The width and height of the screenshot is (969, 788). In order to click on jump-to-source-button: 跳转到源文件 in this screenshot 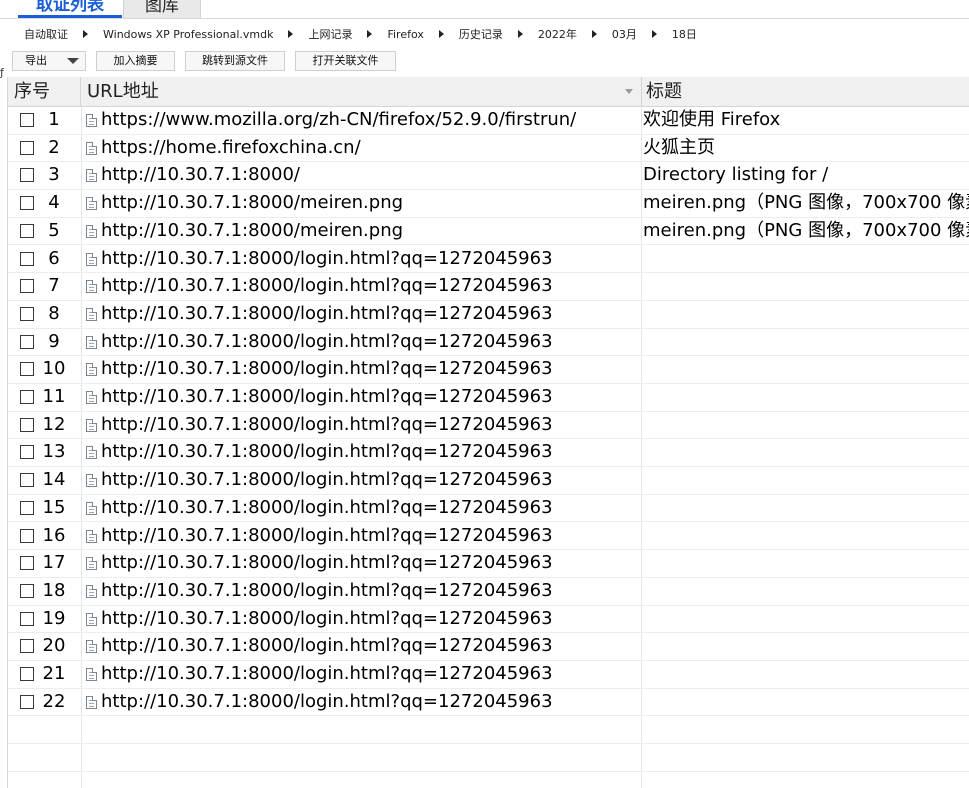, I will do `click(235, 61)`.